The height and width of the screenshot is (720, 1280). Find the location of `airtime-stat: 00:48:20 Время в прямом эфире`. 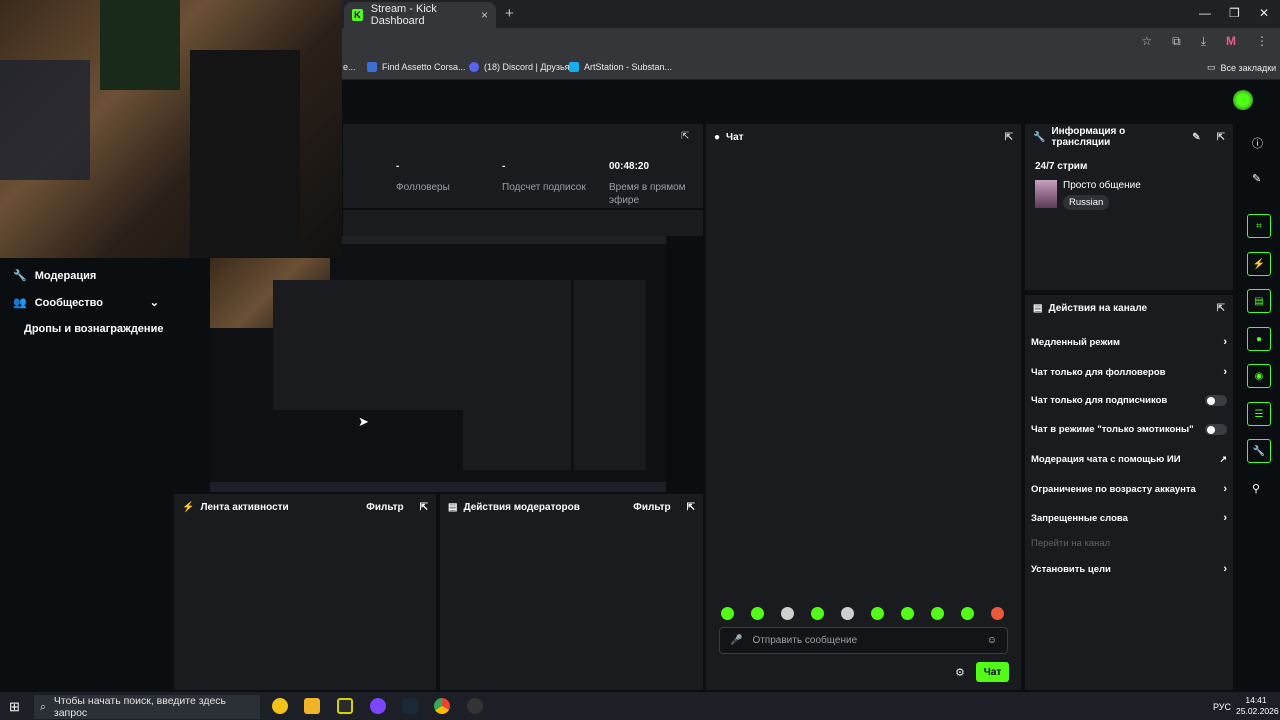

airtime-stat: 00:48:20 Время в прямом эфире is located at coordinates (654, 184).